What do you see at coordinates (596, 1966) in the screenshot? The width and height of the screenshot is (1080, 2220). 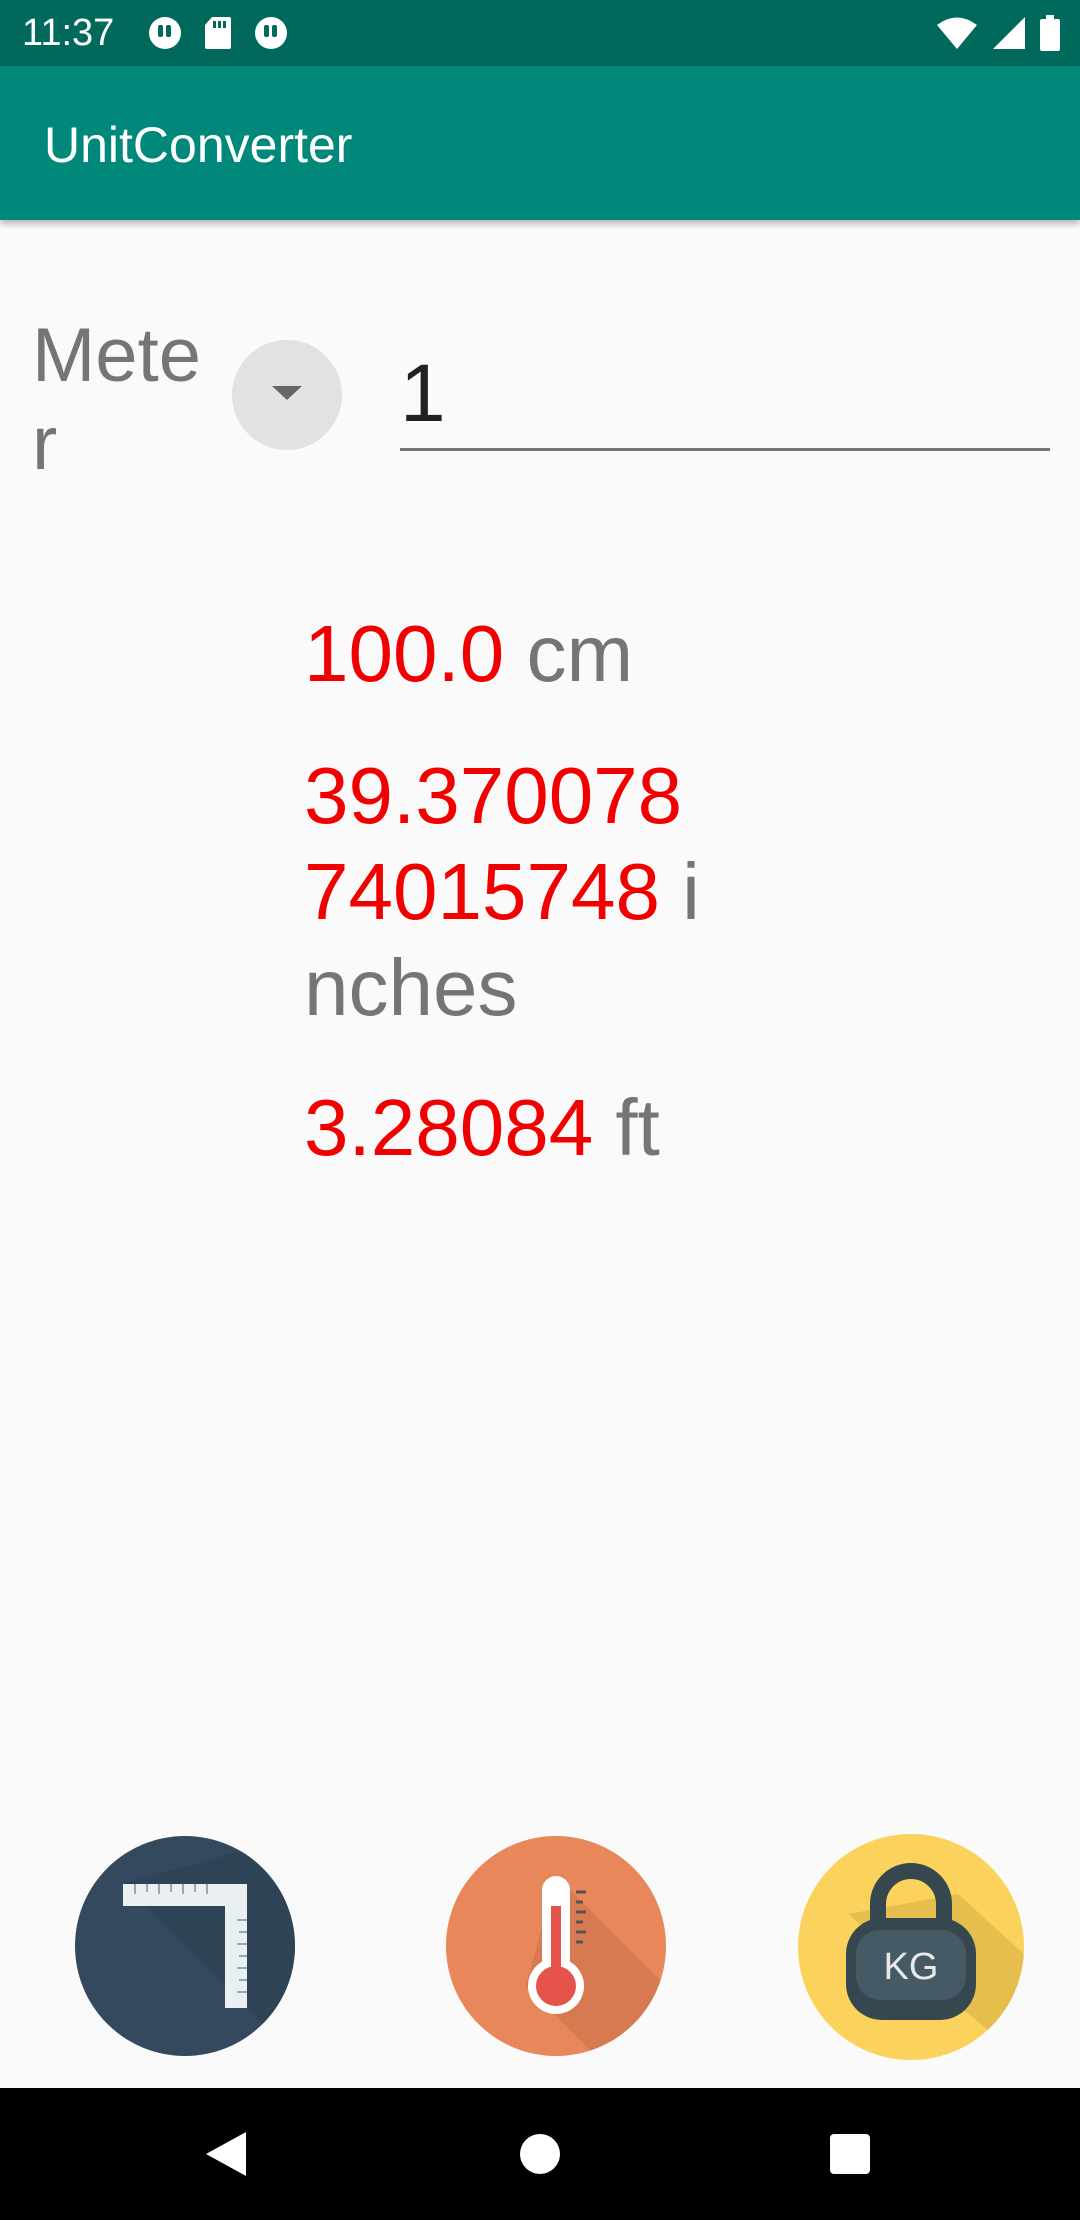 I see `thermometer-icon` at bounding box center [596, 1966].